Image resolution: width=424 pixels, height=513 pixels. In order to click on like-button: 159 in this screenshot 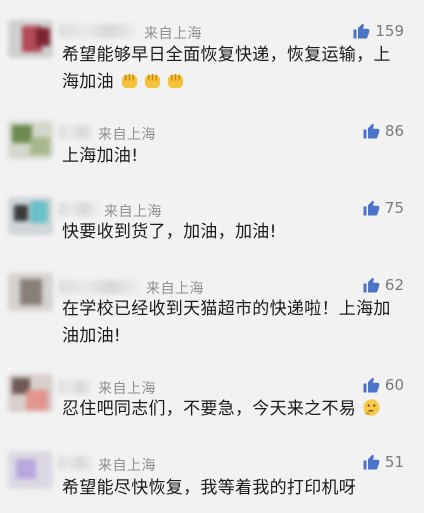, I will do `click(378, 31)`.